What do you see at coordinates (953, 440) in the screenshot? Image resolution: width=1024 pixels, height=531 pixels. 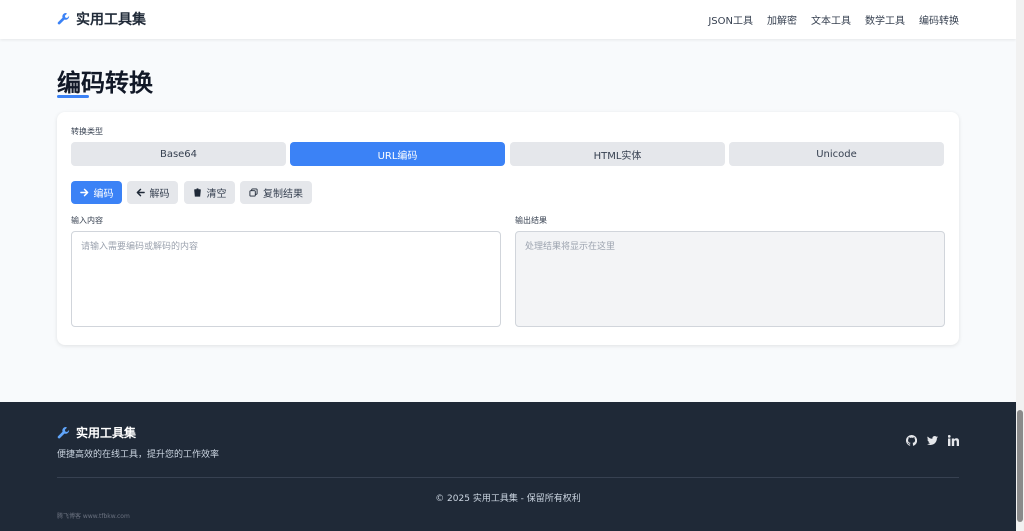 I see `linkedin-icon` at bounding box center [953, 440].